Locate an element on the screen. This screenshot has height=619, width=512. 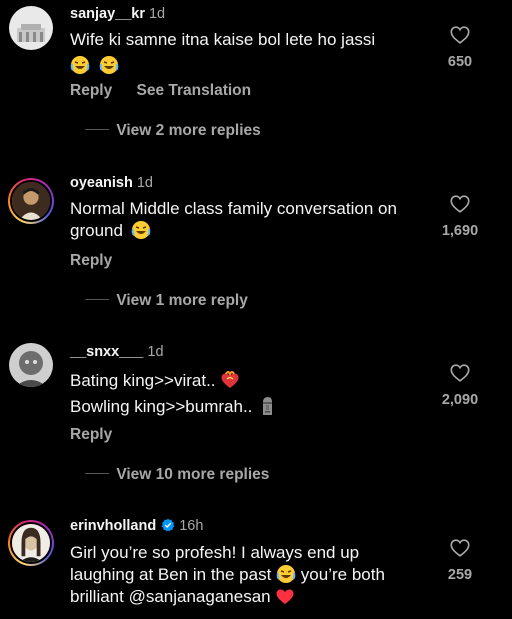
username: oyeanish is located at coordinates (101, 183).